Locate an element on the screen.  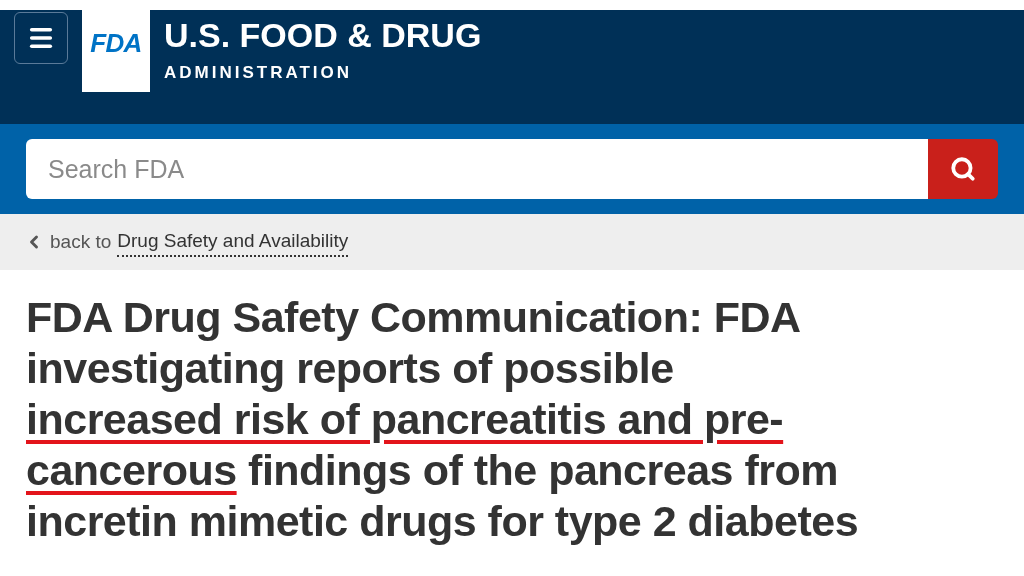
search-icon is located at coordinates (963, 169).